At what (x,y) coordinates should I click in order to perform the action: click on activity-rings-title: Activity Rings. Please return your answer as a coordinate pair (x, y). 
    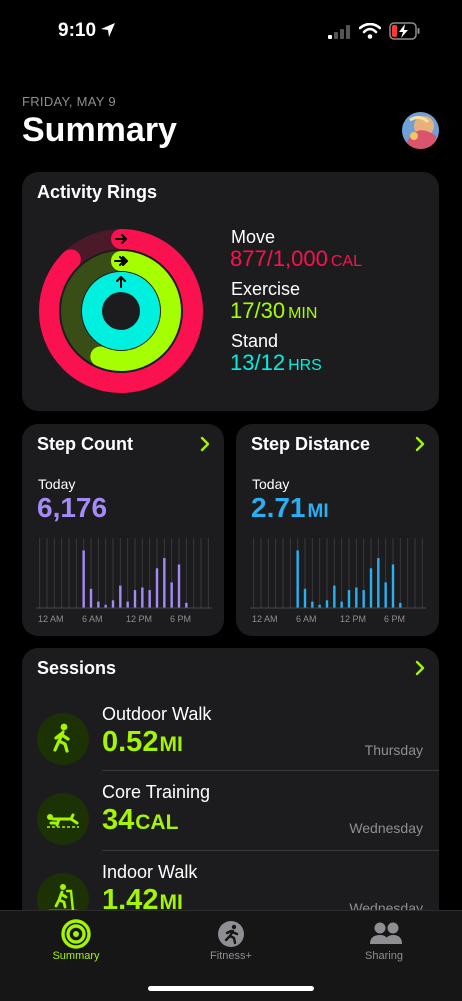
    Looking at the image, I should click on (97, 192).